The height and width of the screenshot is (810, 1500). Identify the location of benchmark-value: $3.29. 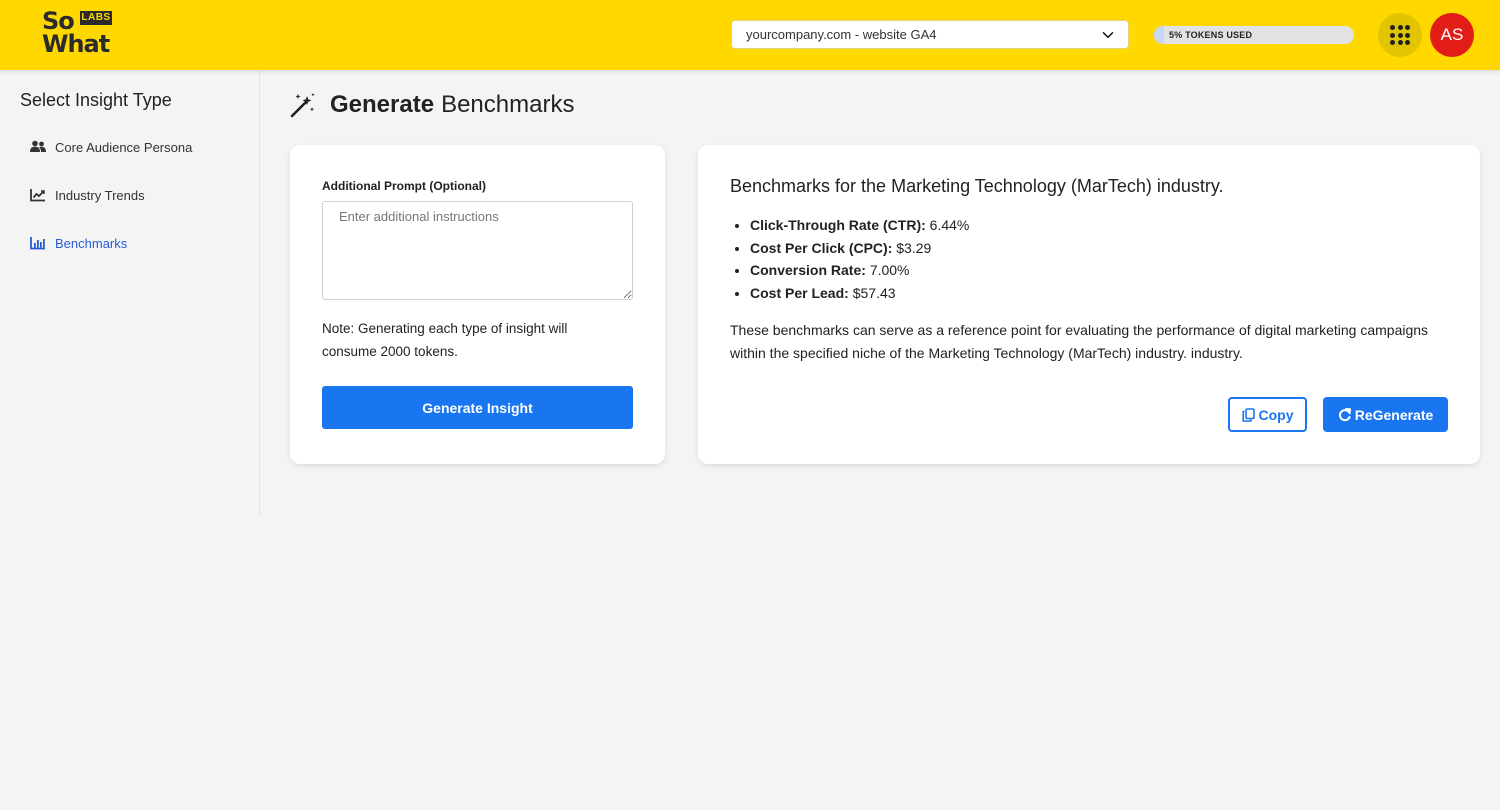
(914, 247).